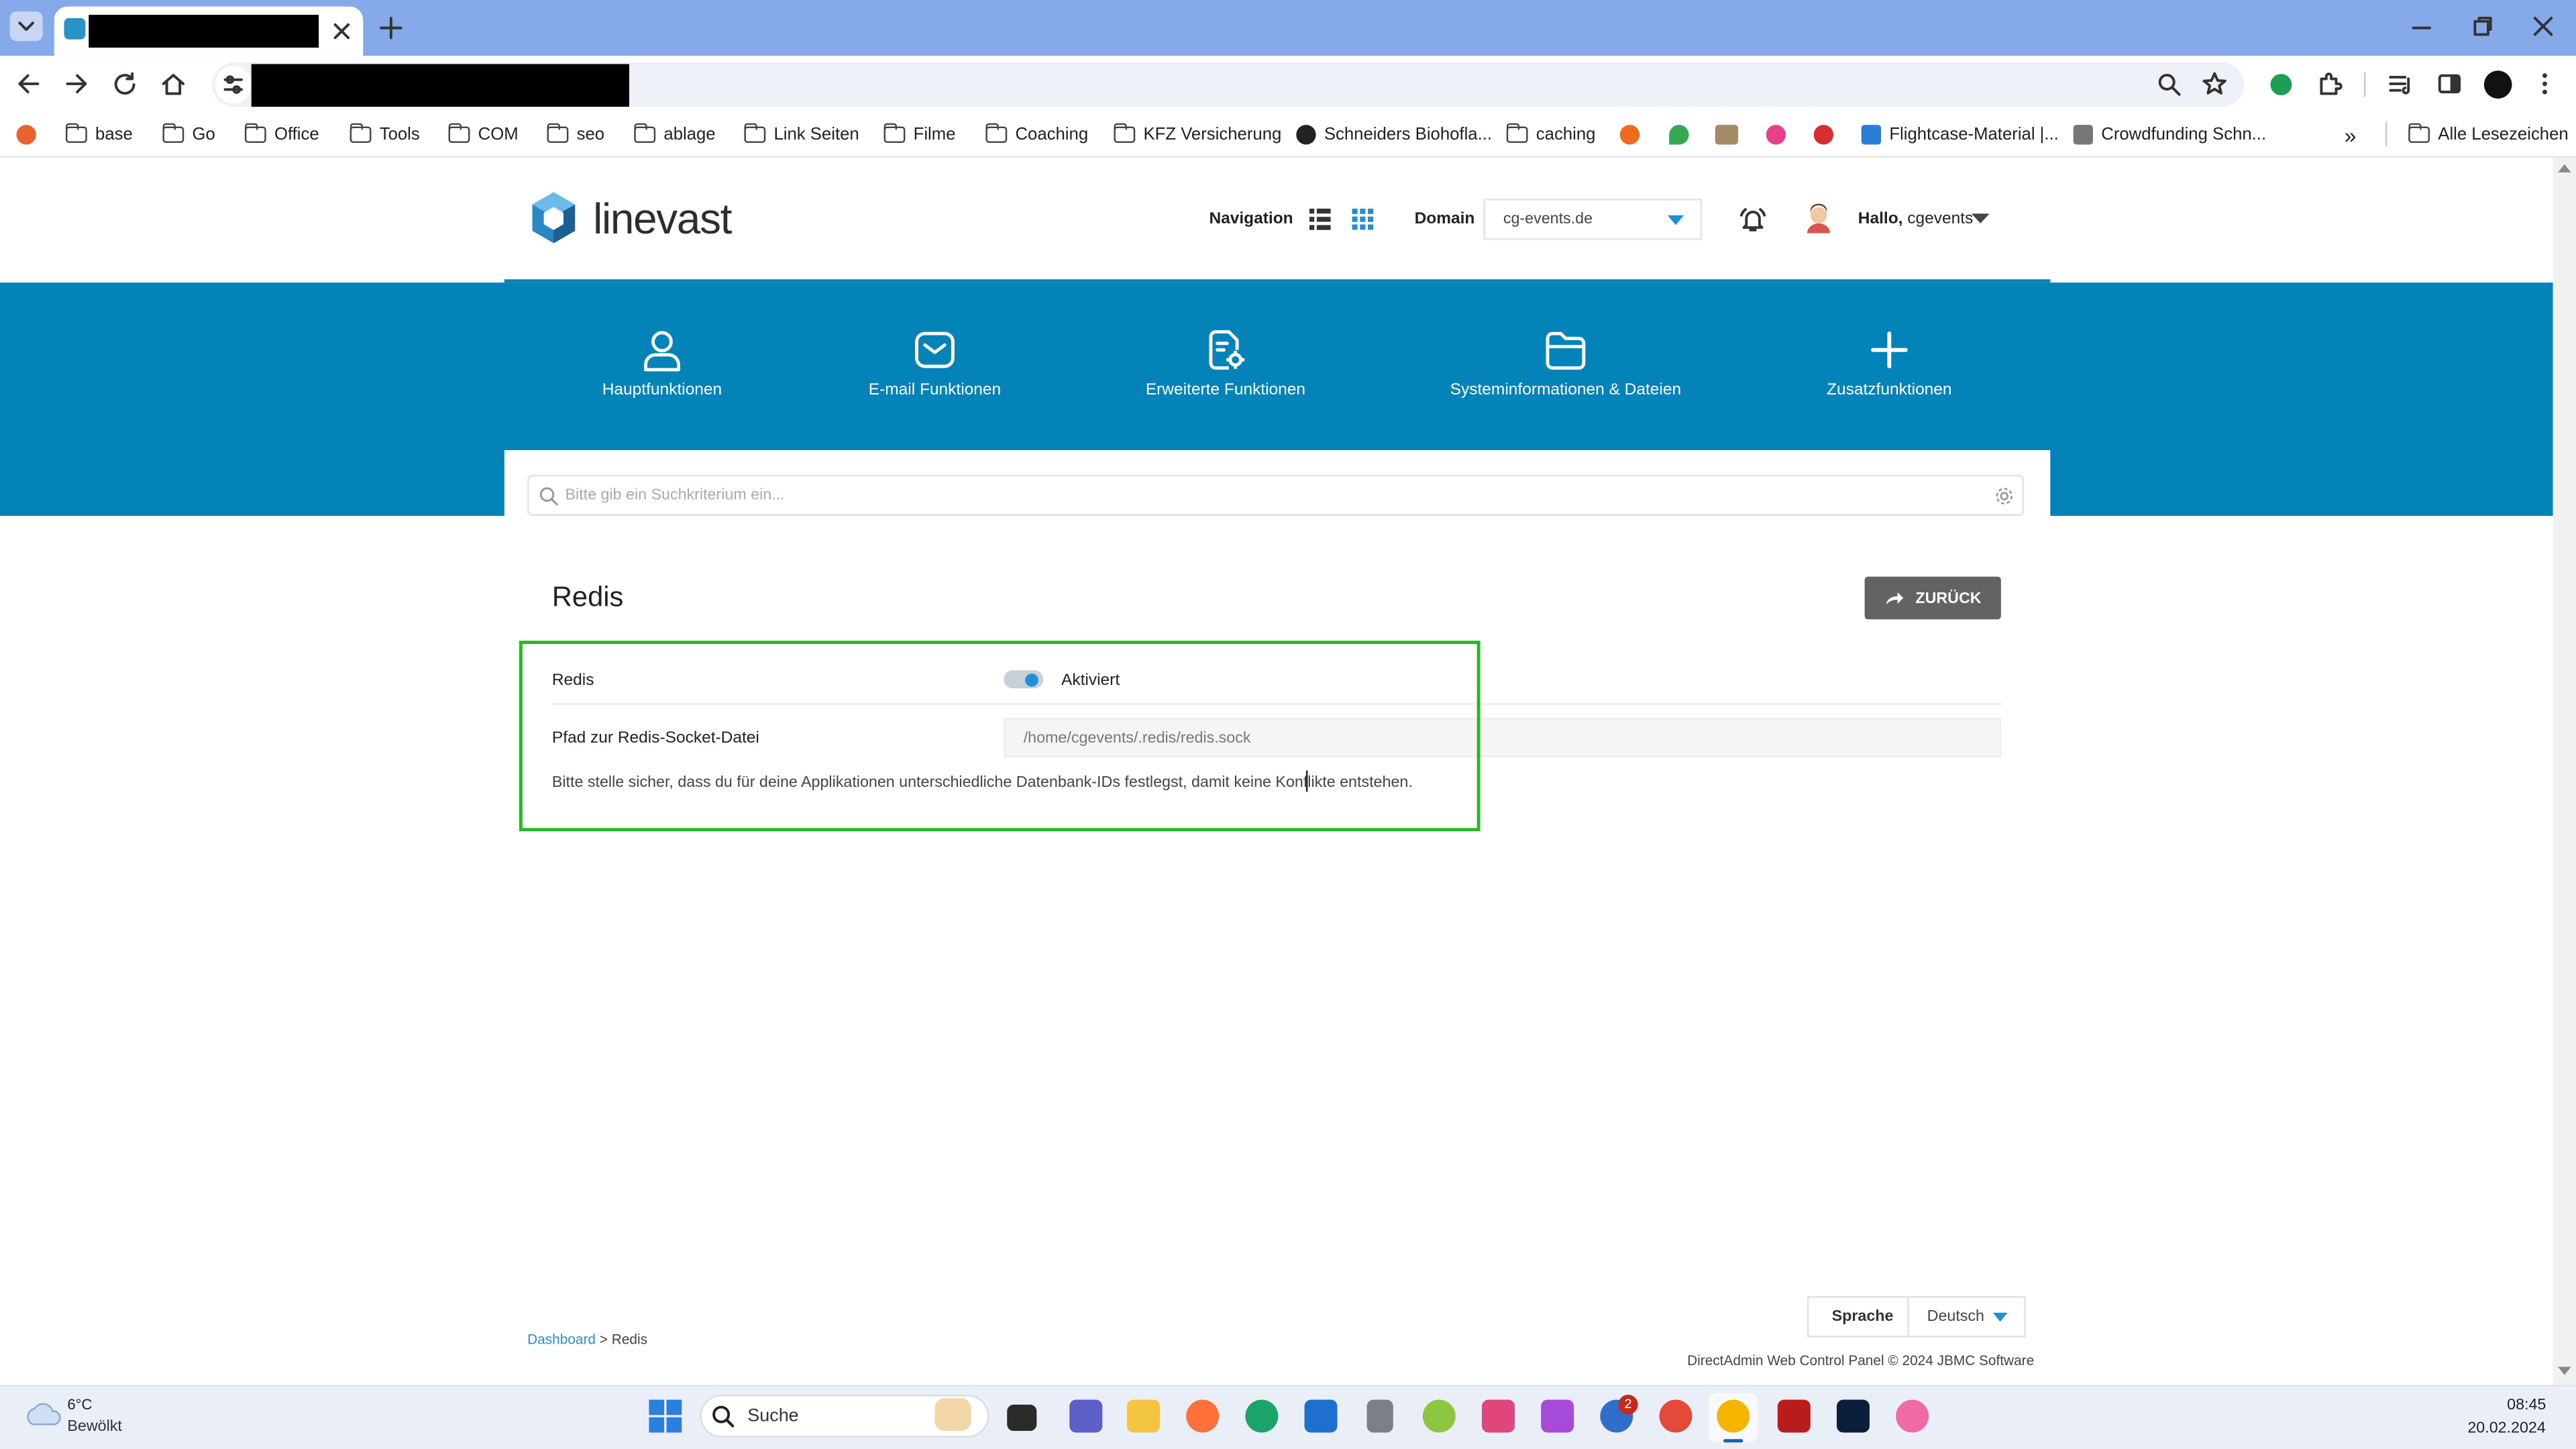 This screenshot has height=1449, width=2576. What do you see at coordinates (723, 1416) in the screenshot?
I see `search-icon` at bounding box center [723, 1416].